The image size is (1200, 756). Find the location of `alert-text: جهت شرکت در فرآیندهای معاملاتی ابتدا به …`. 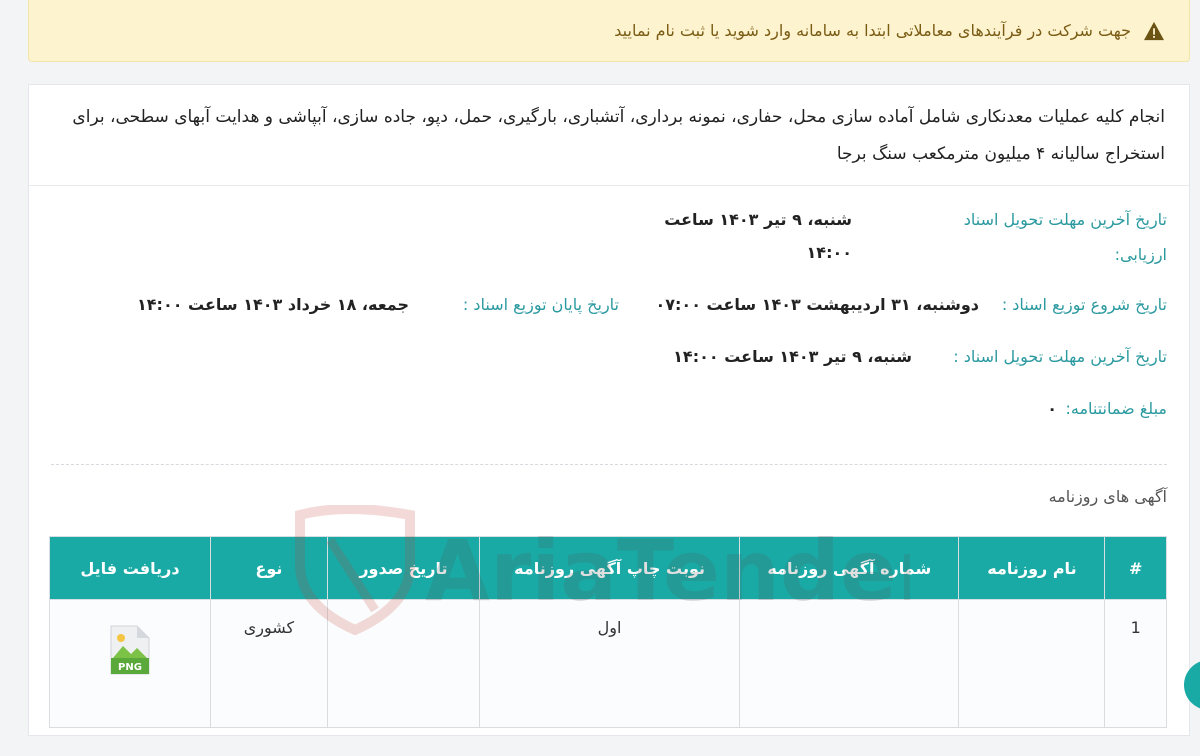

alert-text: جهت شرکت در فرآیندهای معاملاتی ابتدا به … is located at coordinates (872, 30).